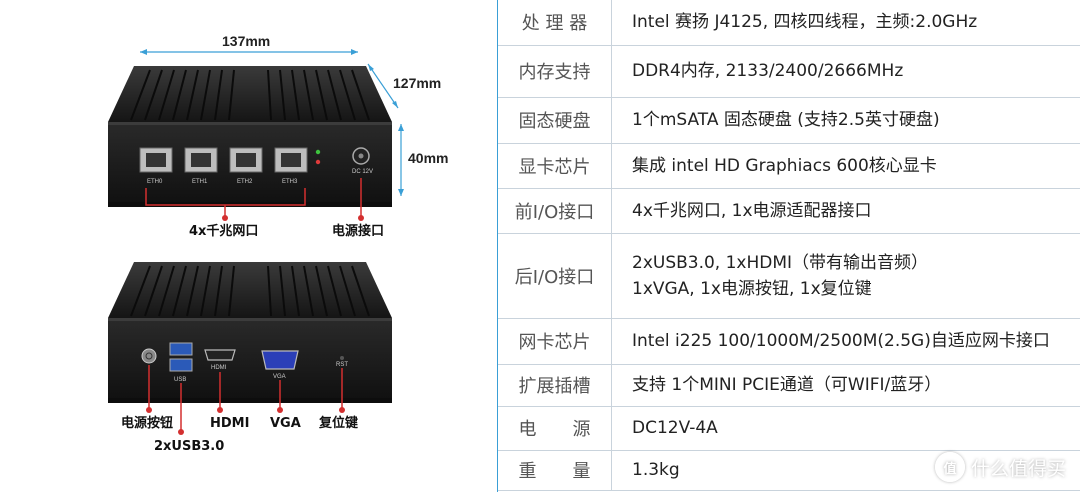  Describe the element at coordinates (752, 288) in the screenshot. I see `spec-value-line: 1xVGA, 1x电源按钮, 1x复位键` at that location.